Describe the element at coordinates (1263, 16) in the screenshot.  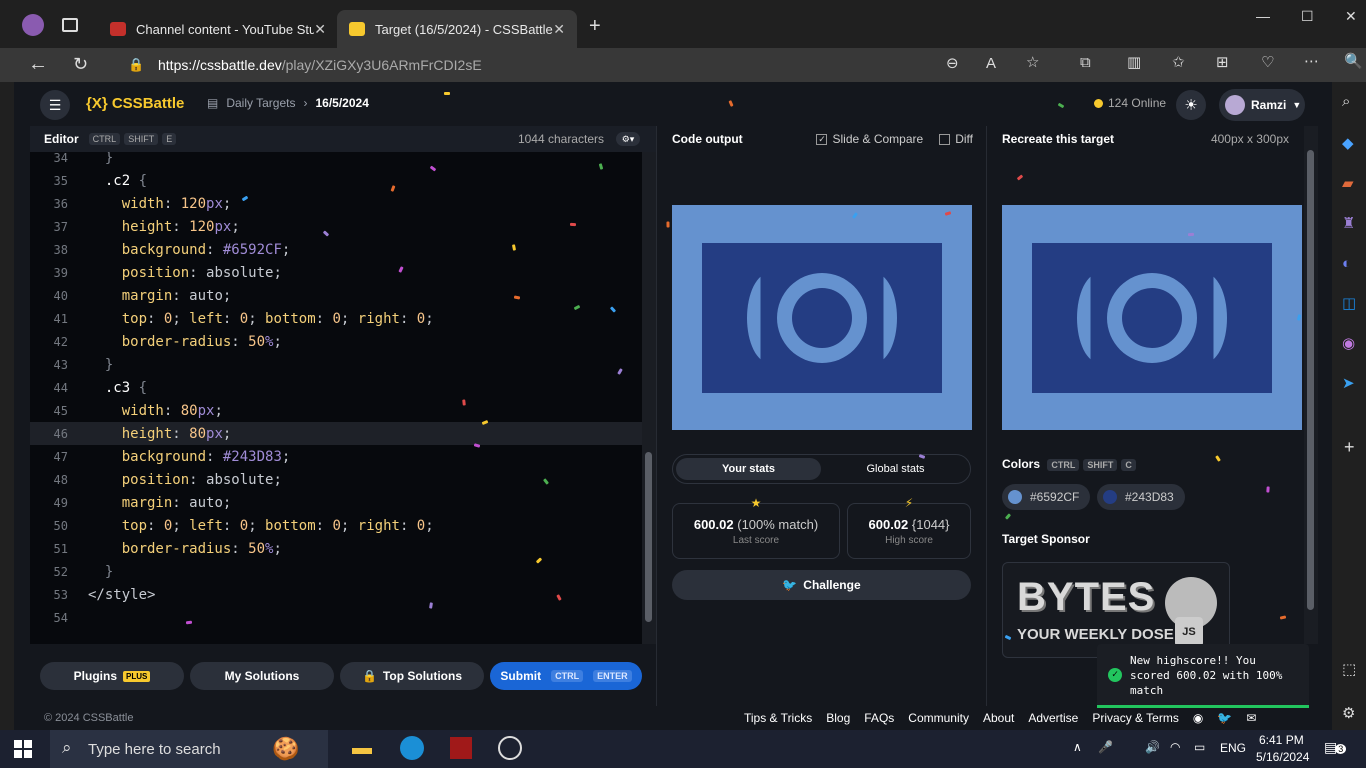
I see `minimize-icon: —` at that location.